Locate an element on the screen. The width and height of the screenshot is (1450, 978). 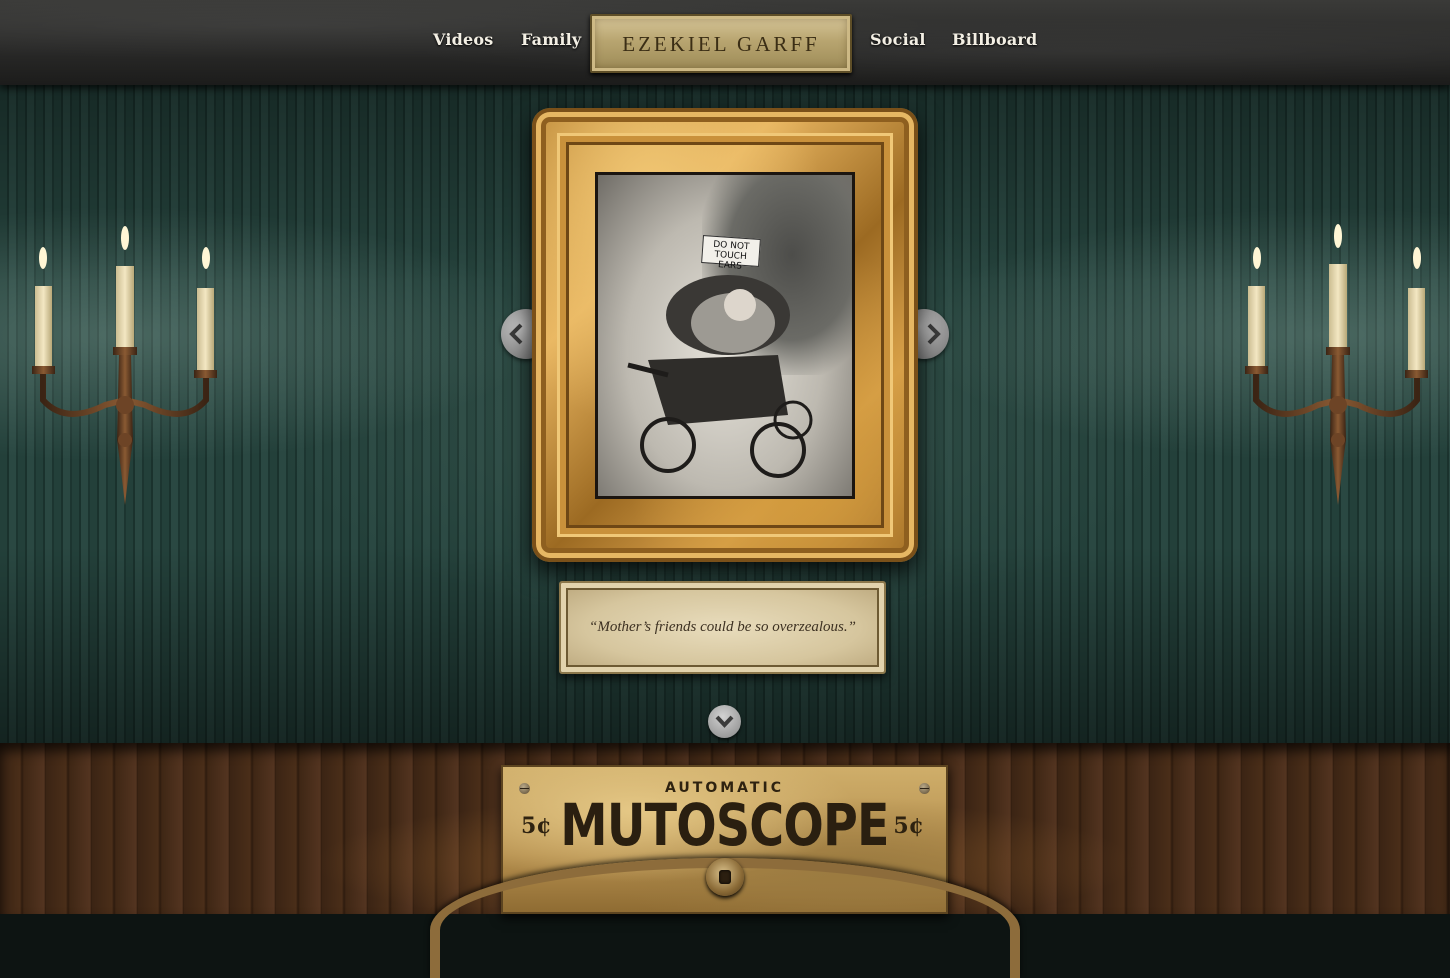
mutoscope-price-left: 5¢ is located at coordinates (536, 826).